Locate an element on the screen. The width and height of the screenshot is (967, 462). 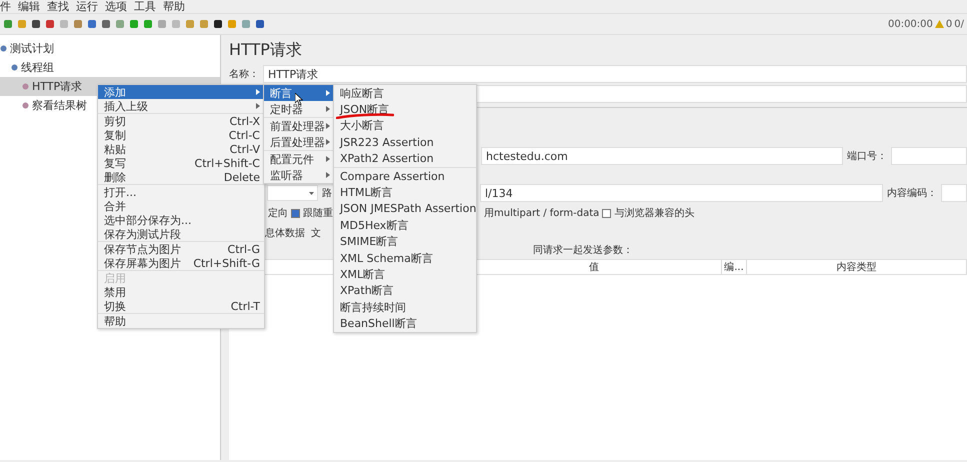
thread-count: 0/ is located at coordinates (959, 24).